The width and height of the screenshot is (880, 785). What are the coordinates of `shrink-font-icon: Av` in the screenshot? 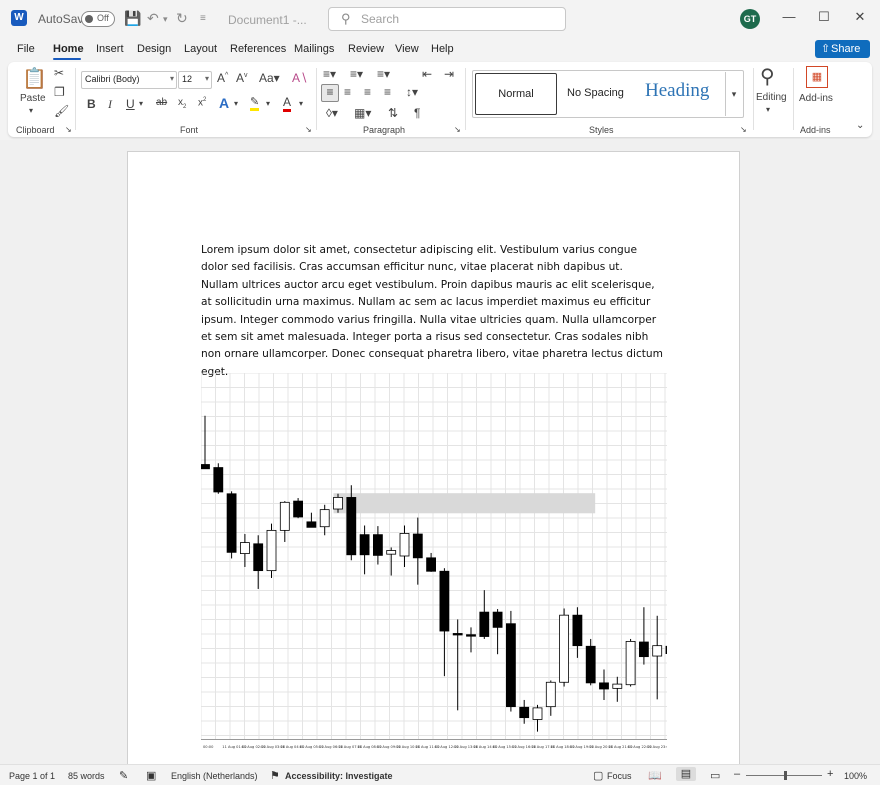 It's located at (242, 78).